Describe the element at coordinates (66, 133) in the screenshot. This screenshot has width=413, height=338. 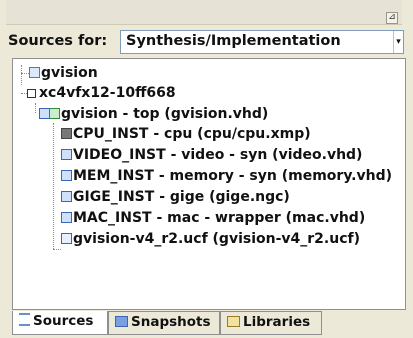
I see `xmp-file-icon` at that location.